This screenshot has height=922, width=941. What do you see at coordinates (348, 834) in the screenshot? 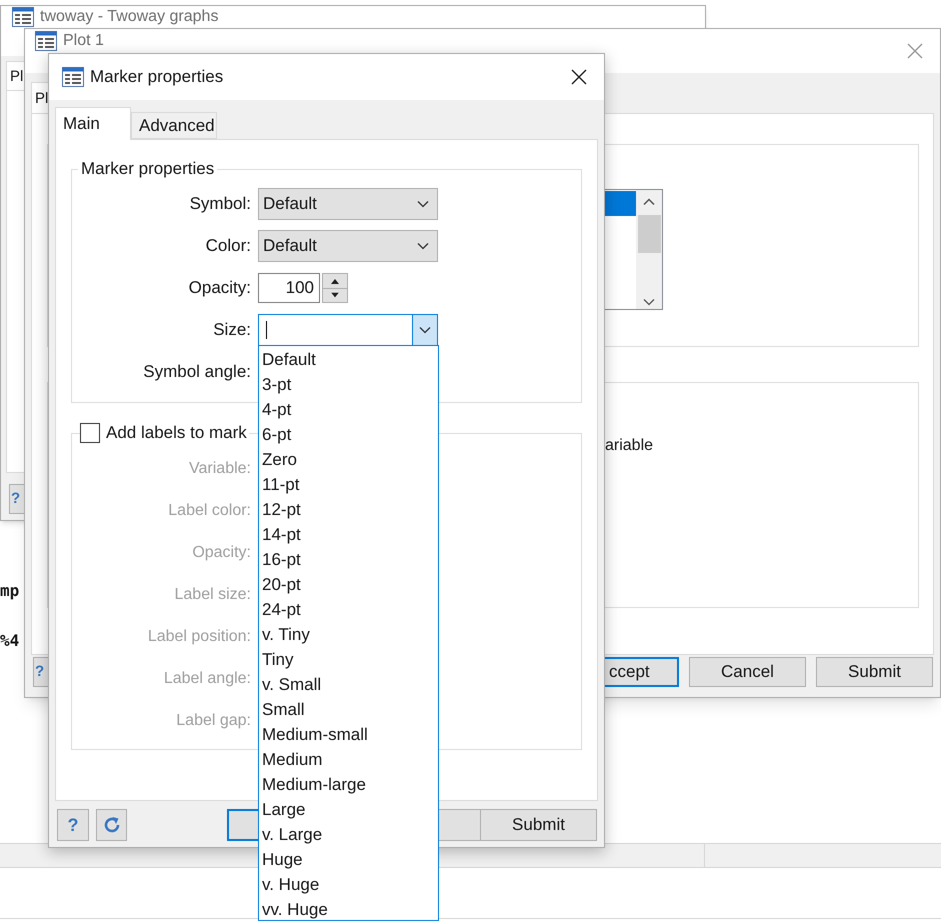
I see `dropdown-option: v. Large` at bounding box center [348, 834].